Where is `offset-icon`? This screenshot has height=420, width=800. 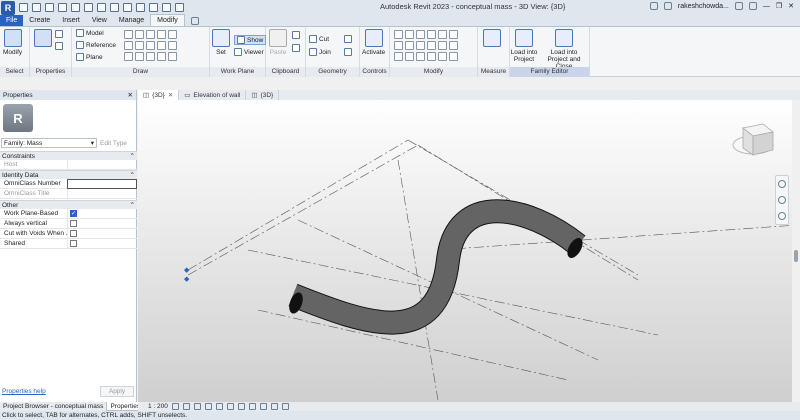 offset-icon is located at coordinates (409, 34).